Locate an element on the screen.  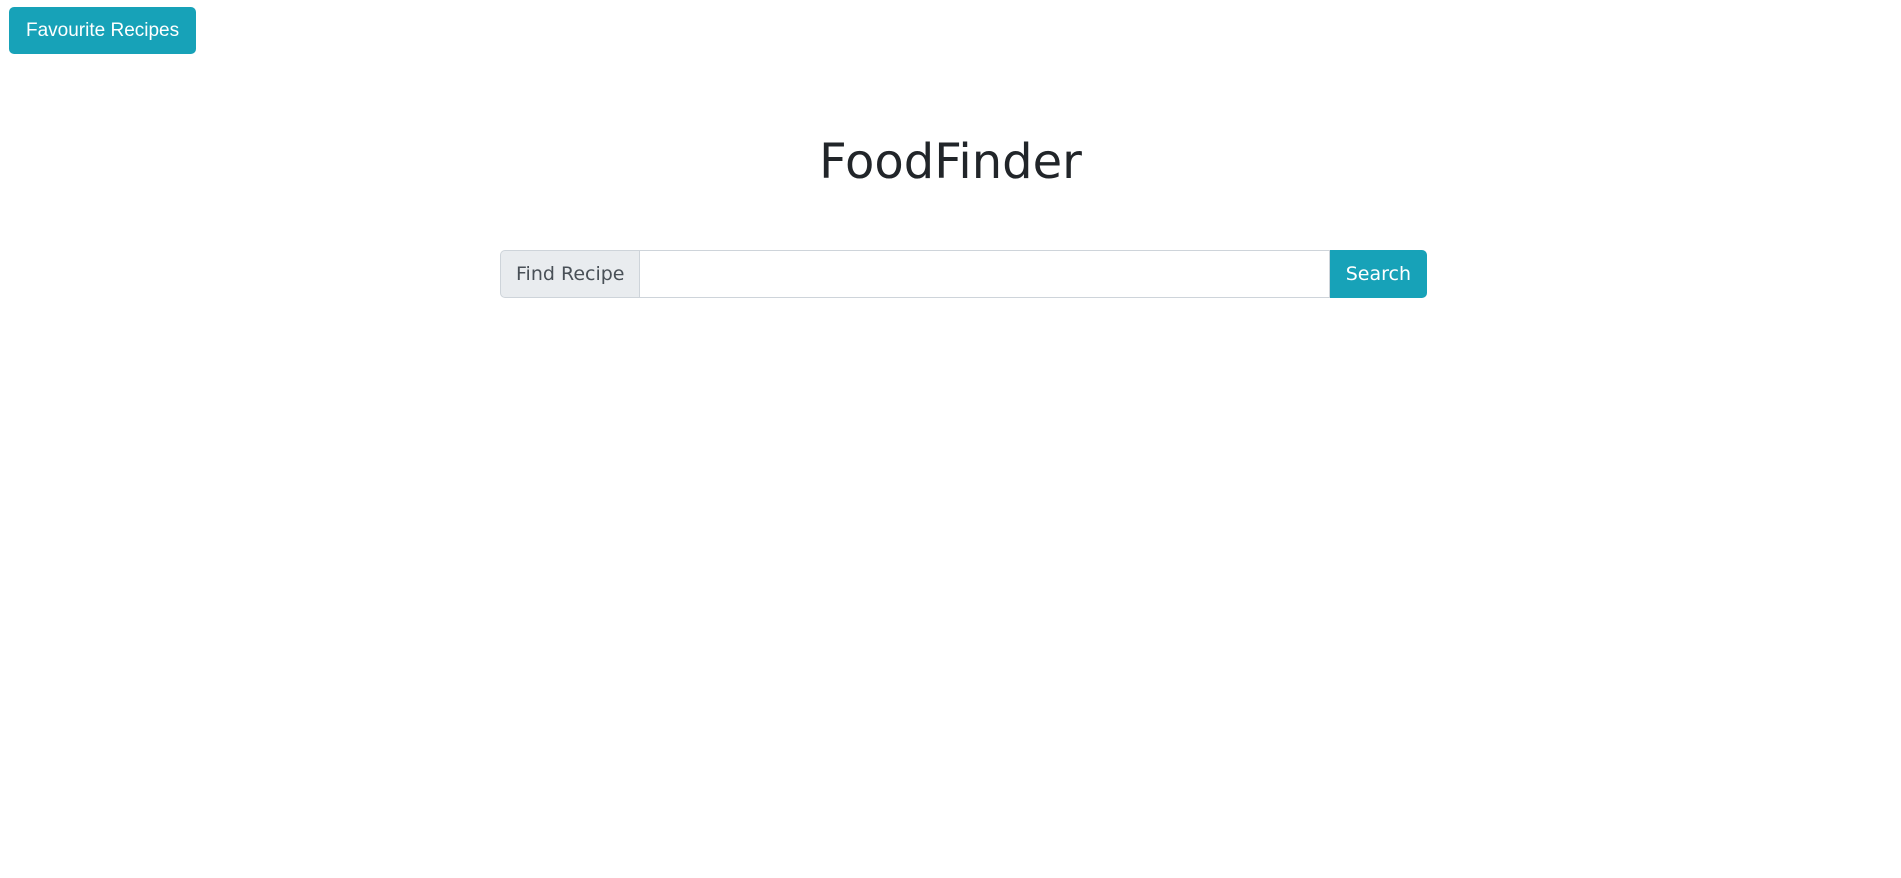
favourite-recipes-button: Favourite Recipes is located at coordinates (103, 30).